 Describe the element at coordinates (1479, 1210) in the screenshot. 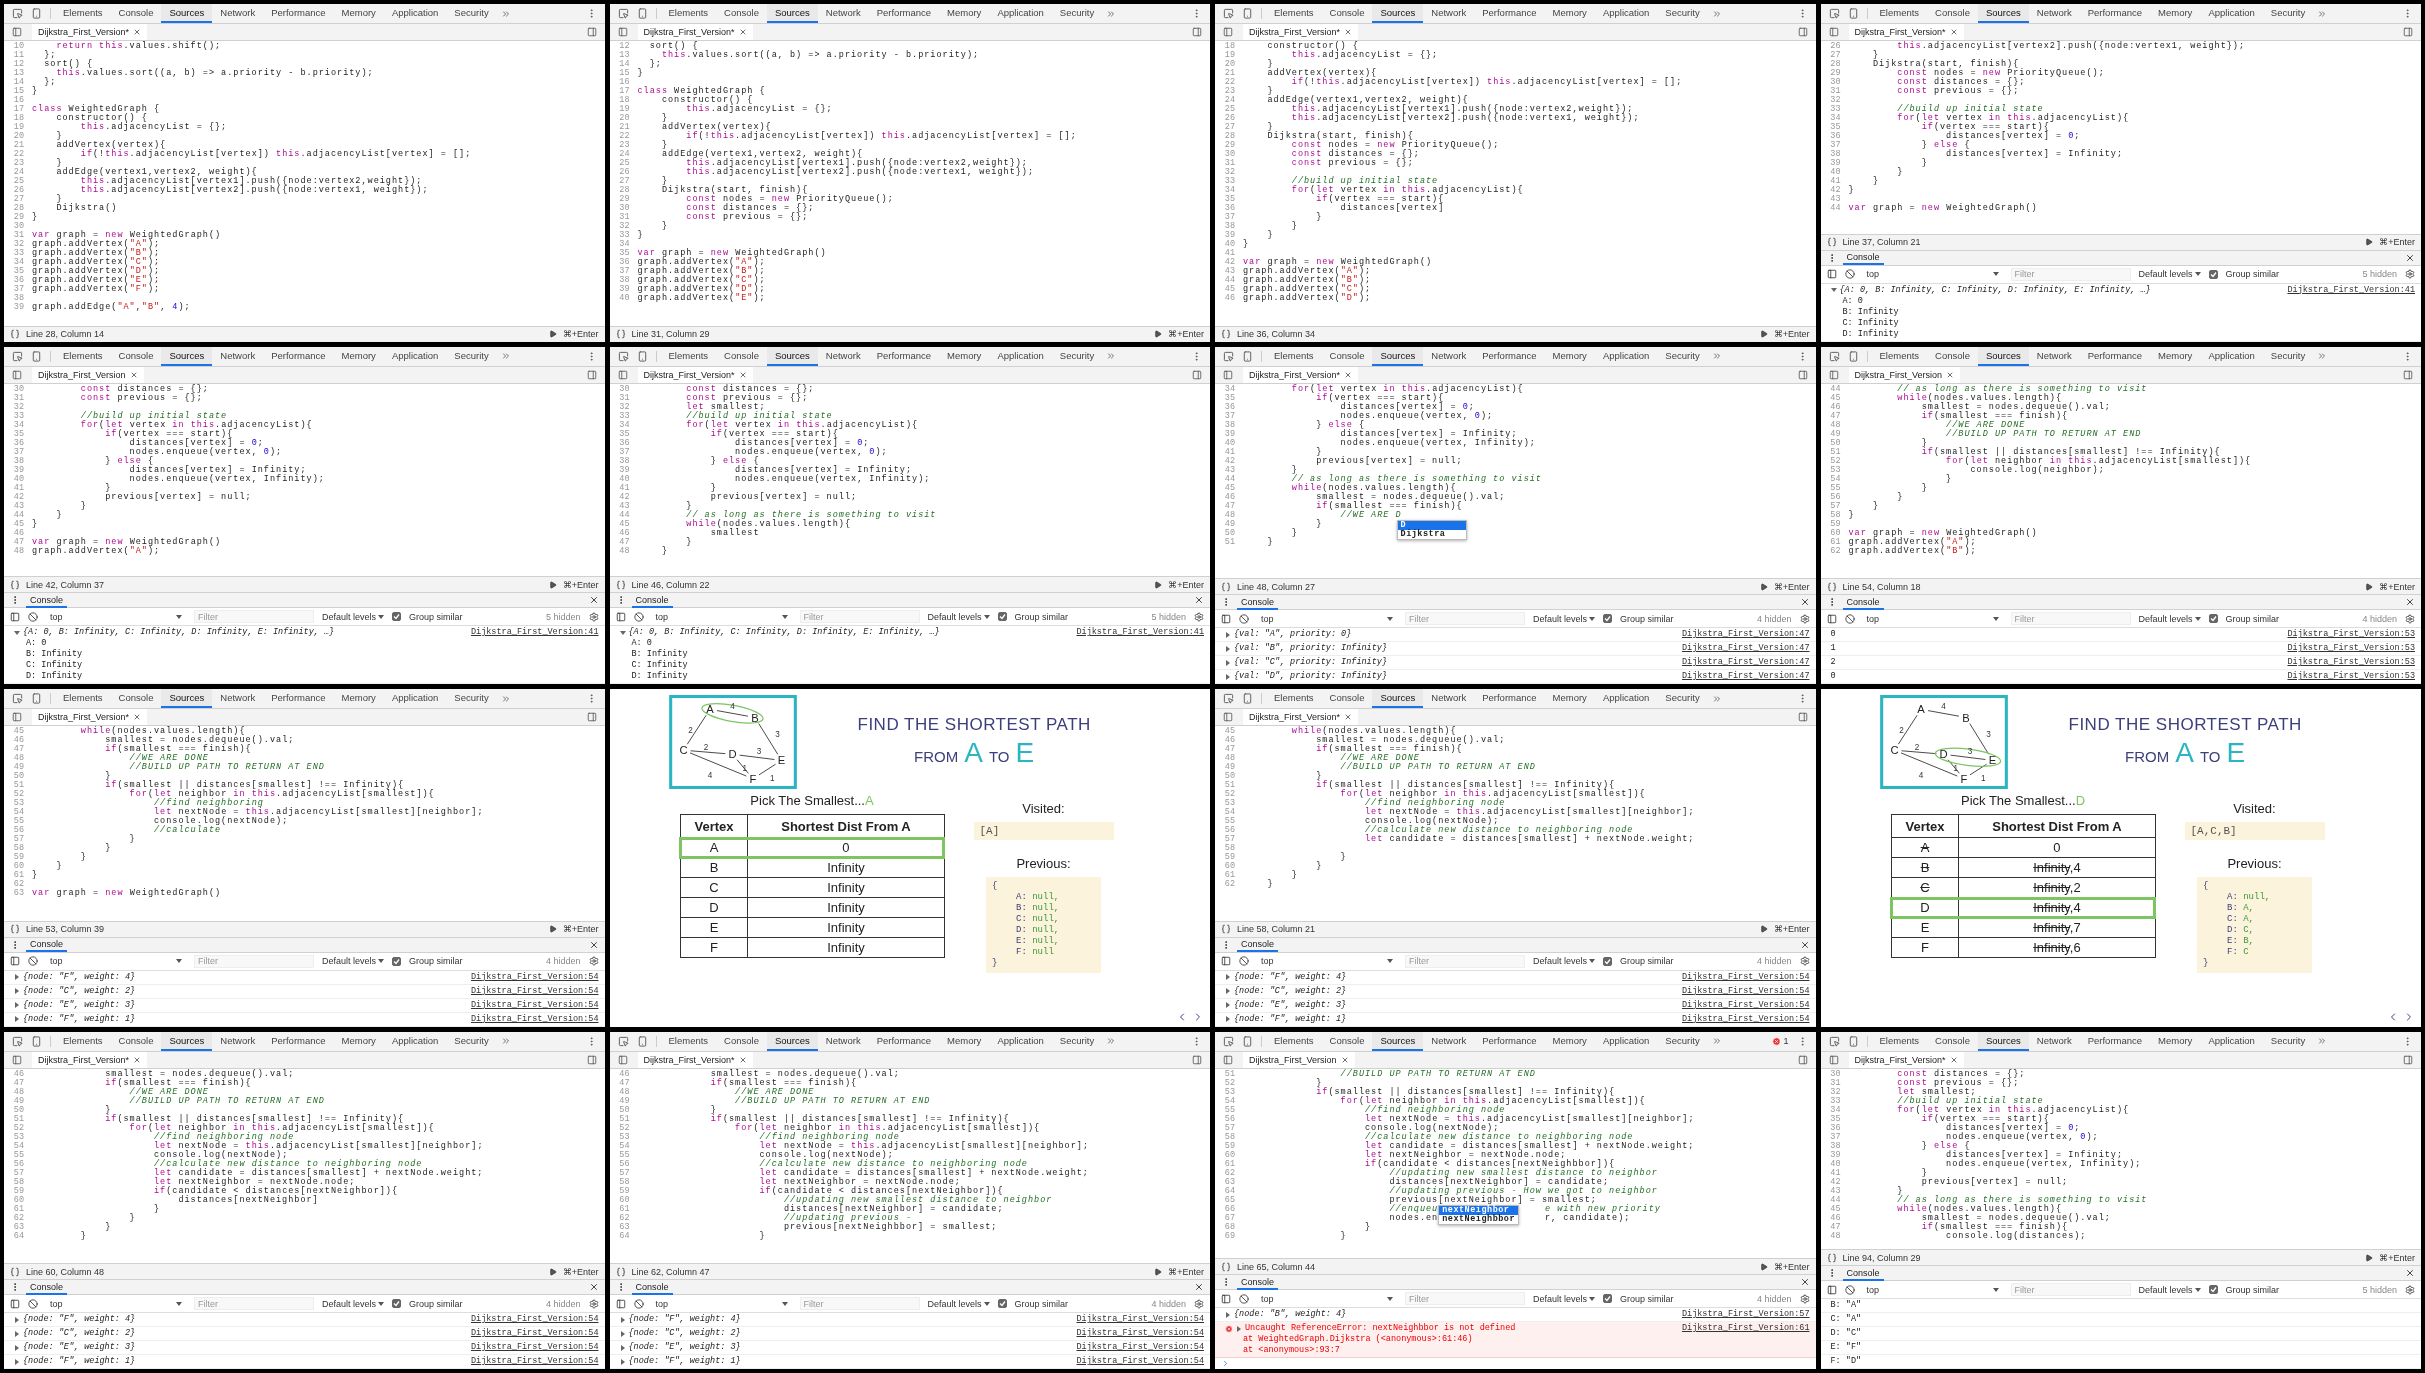

I see `autocomplete-item: nextNeighbor` at that location.